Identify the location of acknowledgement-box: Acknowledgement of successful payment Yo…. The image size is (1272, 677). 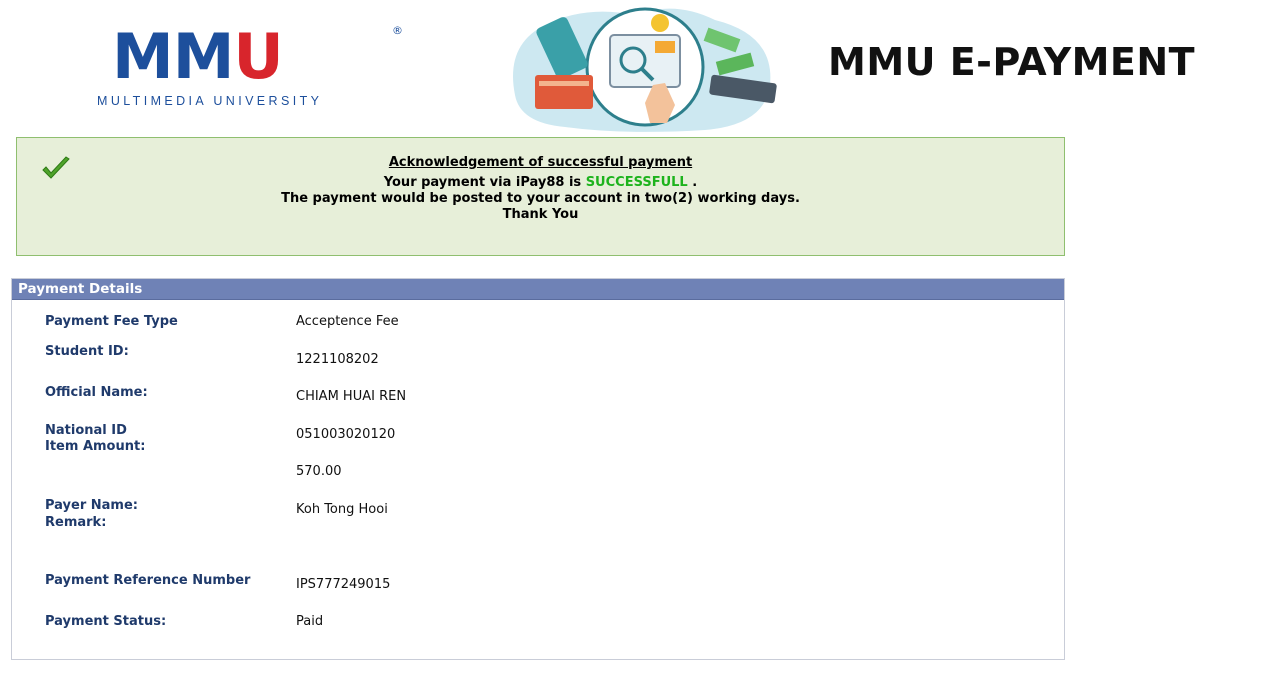
(540, 196).